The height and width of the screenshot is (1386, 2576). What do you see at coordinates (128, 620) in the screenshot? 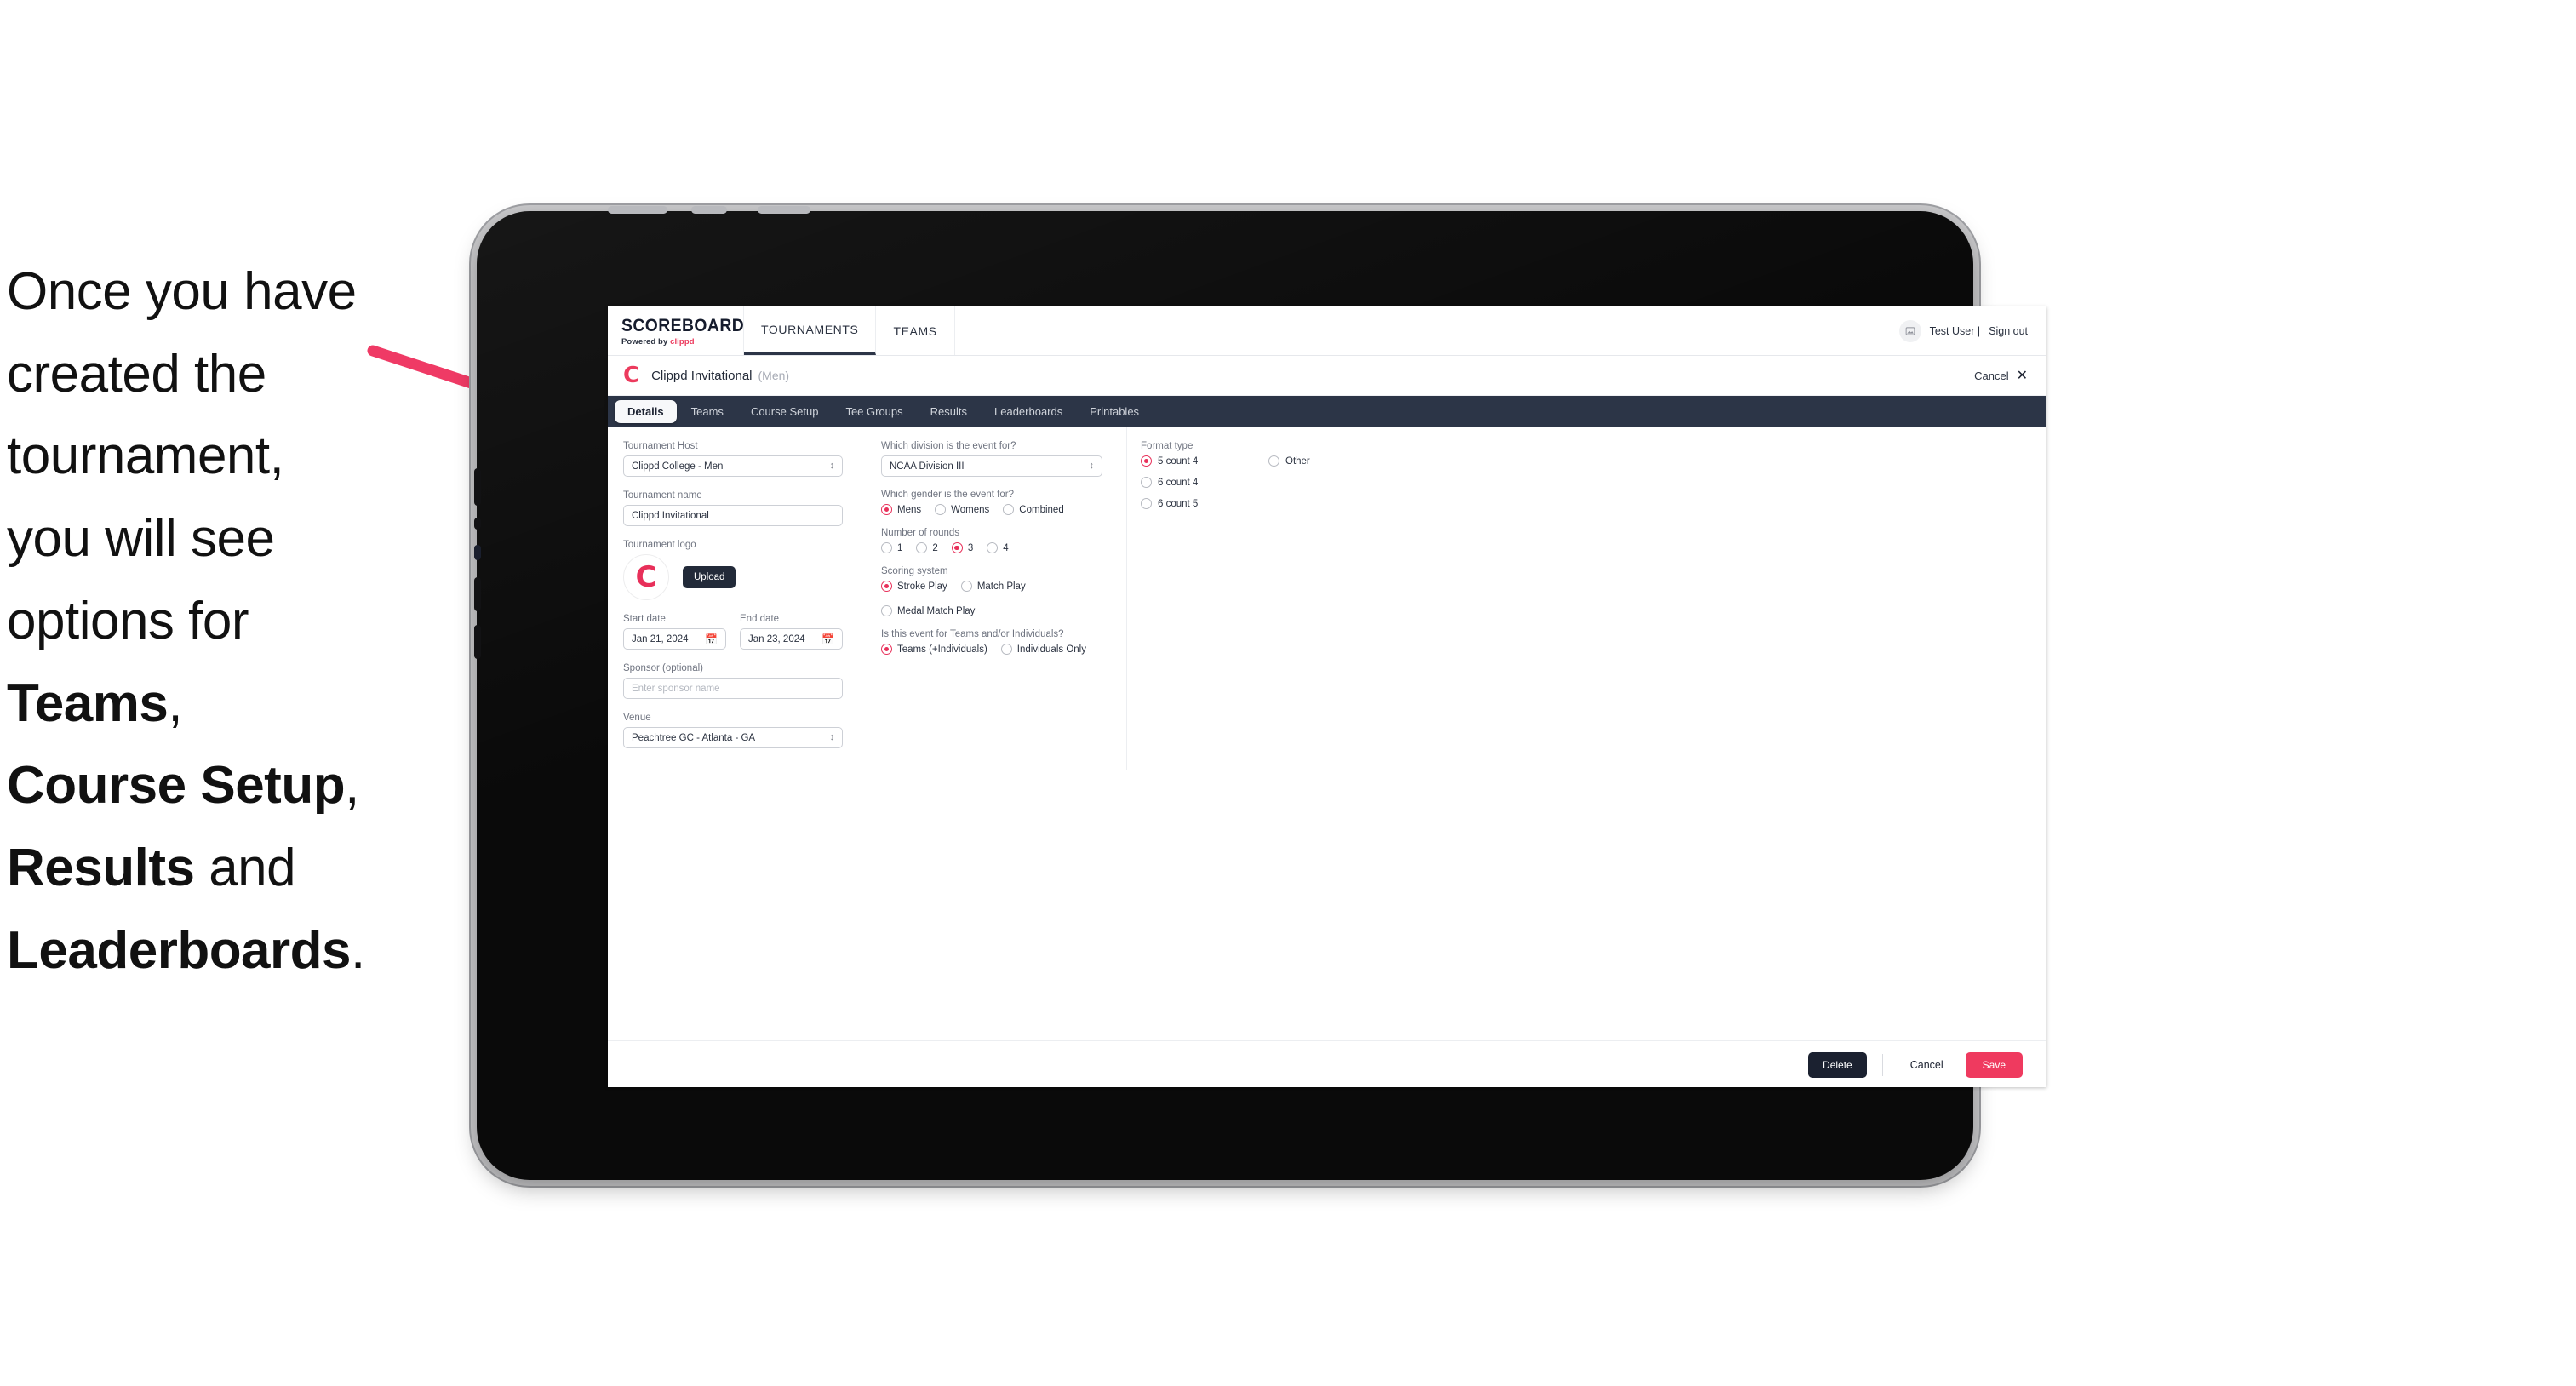
I see `annotation-line-5: options for` at bounding box center [128, 620].